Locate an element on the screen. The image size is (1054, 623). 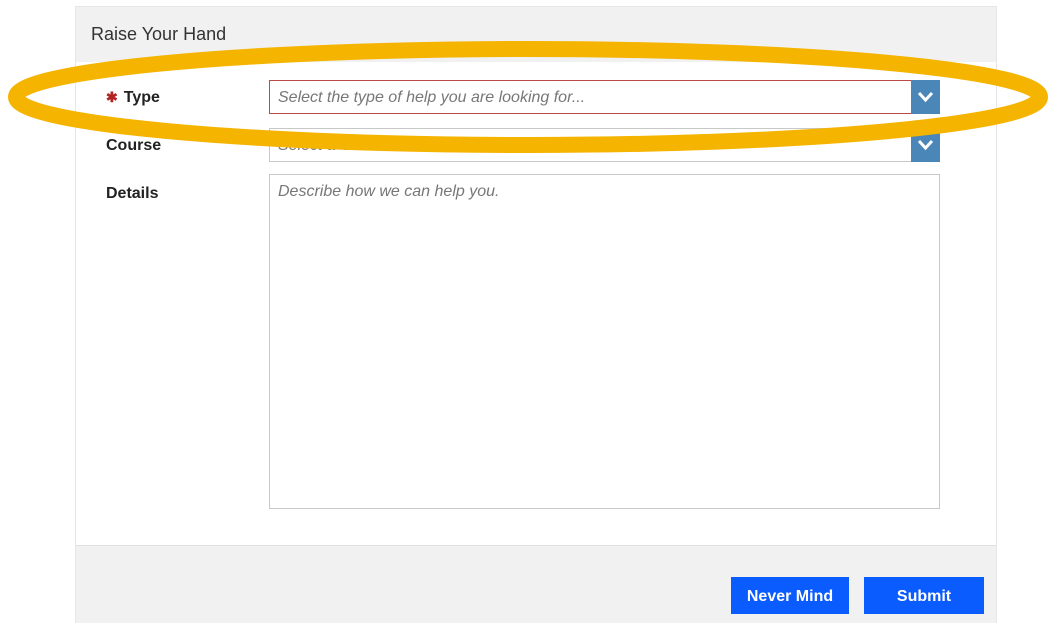
type-select-dropdown-button is located at coordinates (925, 97).